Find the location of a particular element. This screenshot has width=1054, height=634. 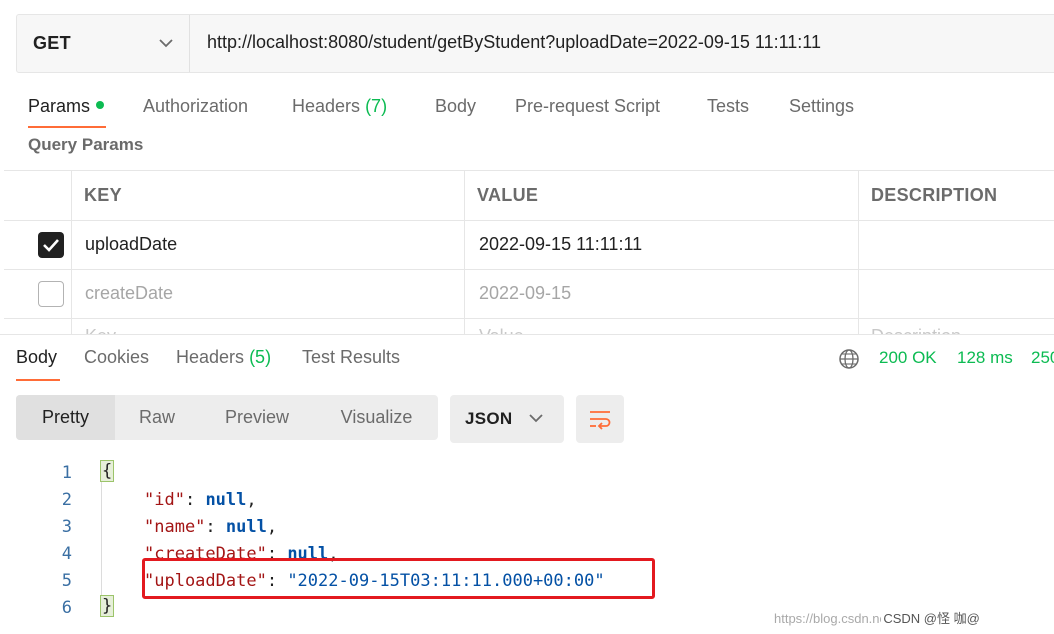

new-key-cell: Key is located at coordinates (268, 326).